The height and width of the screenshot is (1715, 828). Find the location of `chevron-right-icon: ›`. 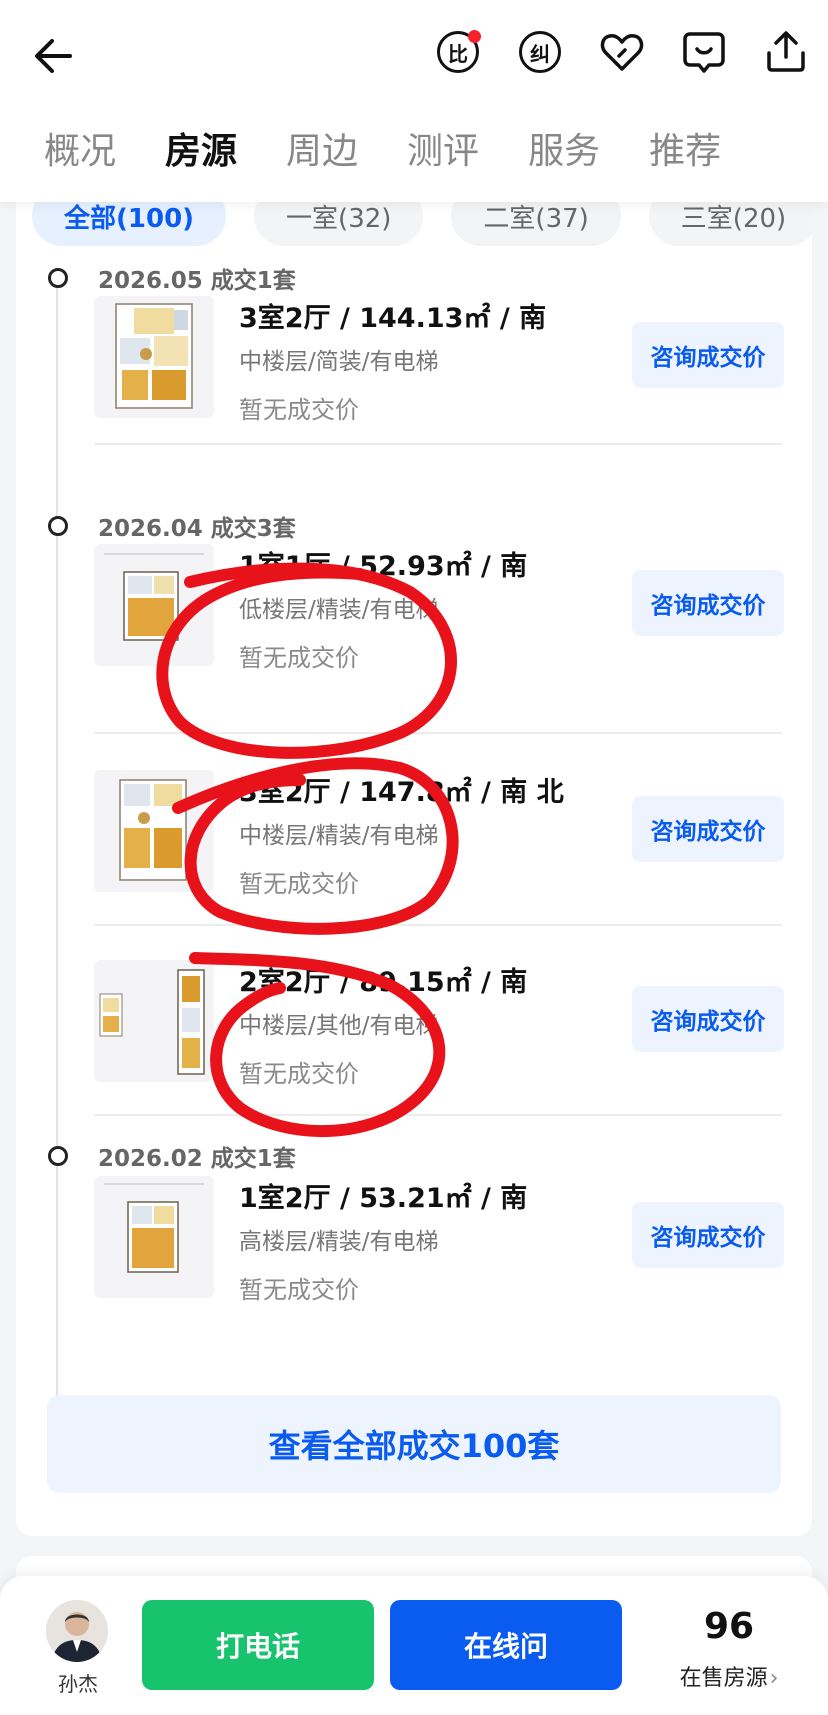

chevron-right-icon: › is located at coordinates (774, 1678).